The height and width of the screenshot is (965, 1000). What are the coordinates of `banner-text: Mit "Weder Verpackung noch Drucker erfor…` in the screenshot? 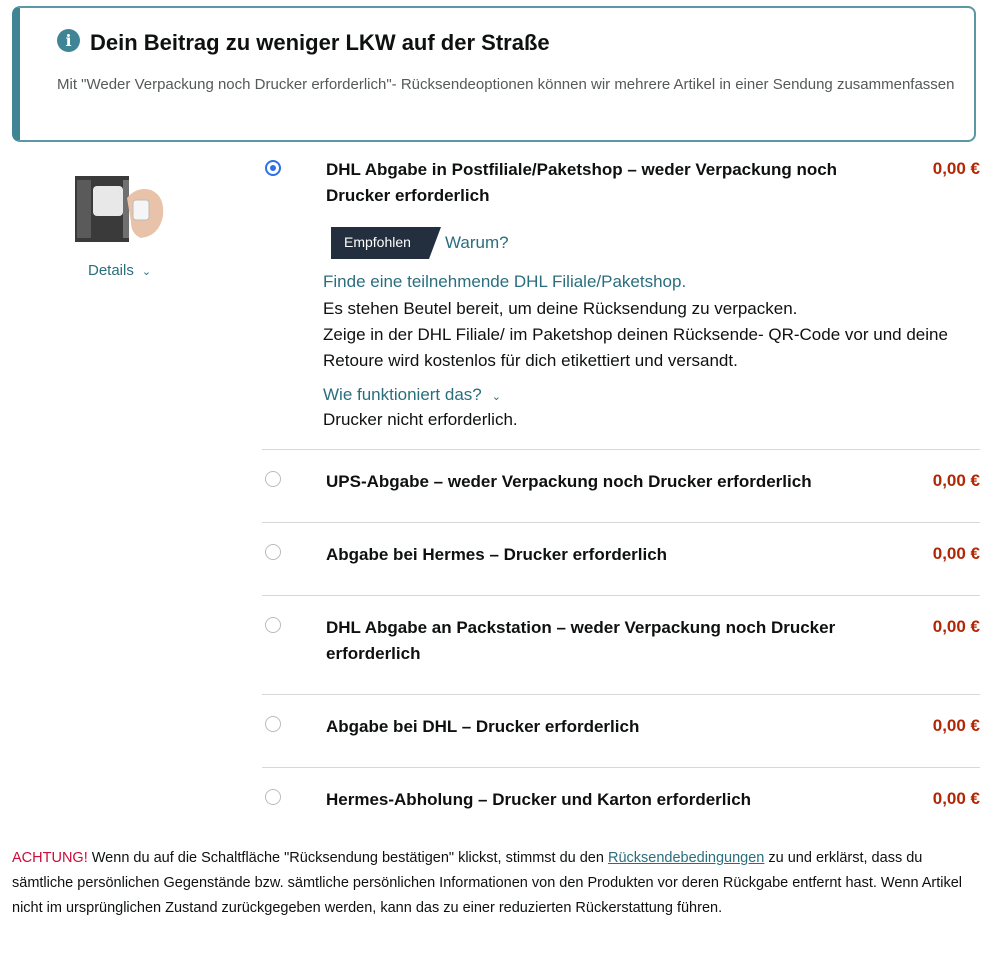 It's located at (506, 84).